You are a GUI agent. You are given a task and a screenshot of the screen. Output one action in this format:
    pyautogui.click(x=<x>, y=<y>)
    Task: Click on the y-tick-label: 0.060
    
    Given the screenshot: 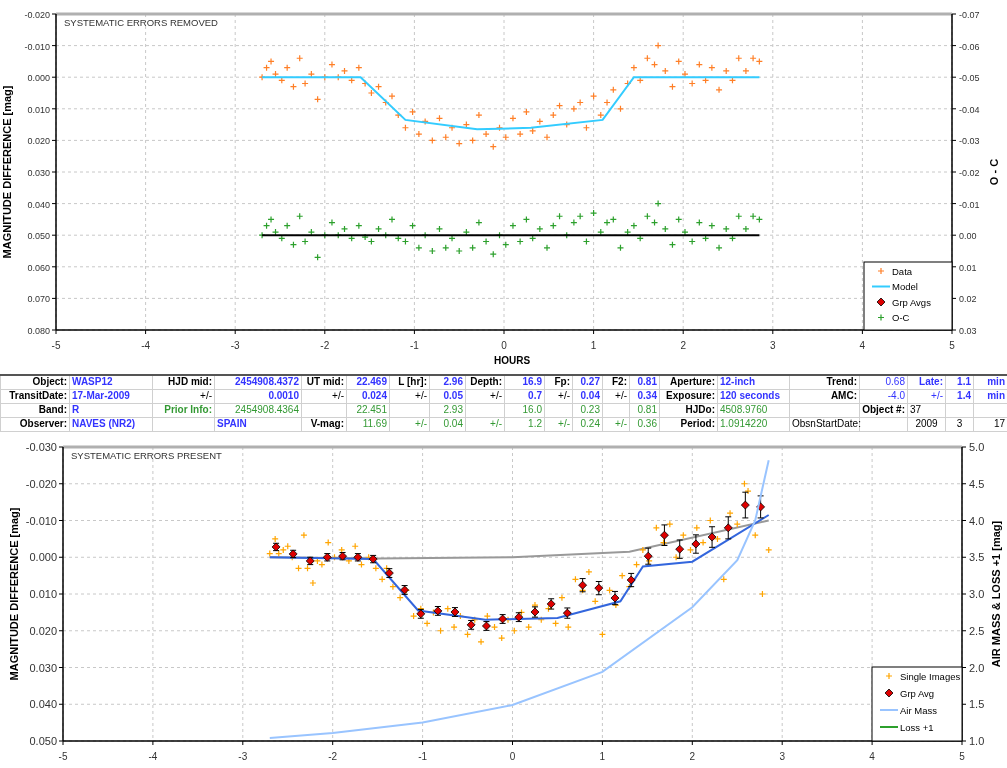 What is the action you would take?
    pyautogui.click(x=38, y=267)
    